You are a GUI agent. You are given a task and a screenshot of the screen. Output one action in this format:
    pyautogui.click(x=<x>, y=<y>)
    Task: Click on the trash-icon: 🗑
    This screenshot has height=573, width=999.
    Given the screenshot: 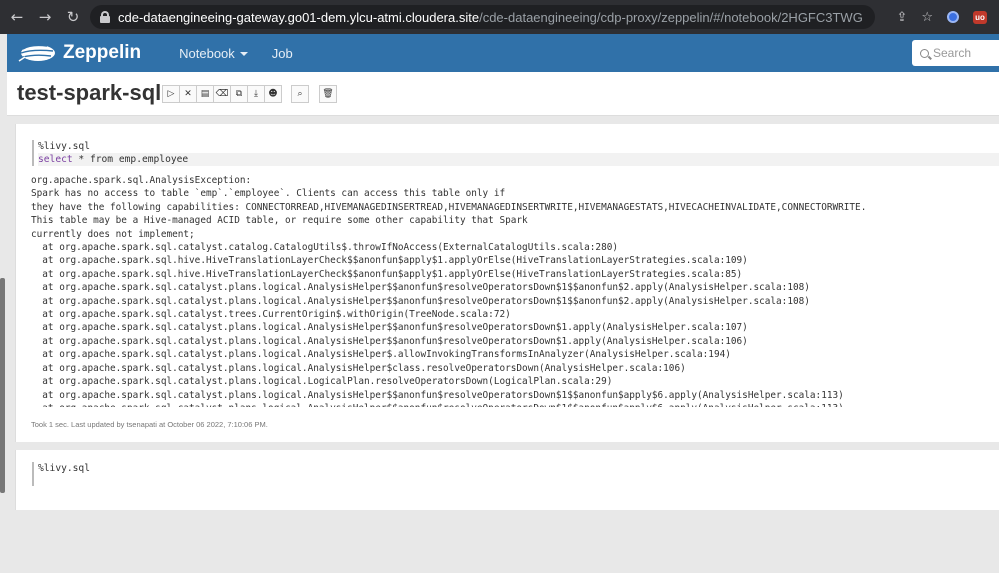 What is the action you would take?
    pyautogui.click(x=328, y=94)
    